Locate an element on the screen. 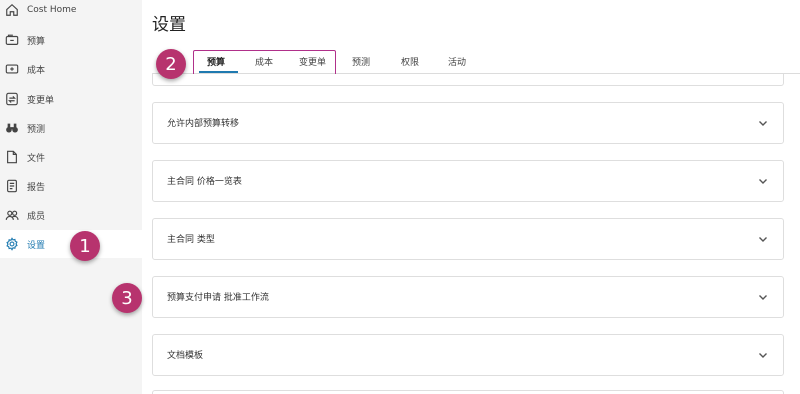  section-label: 预算支付申请 批准工作流 is located at coordinates (218, 298).